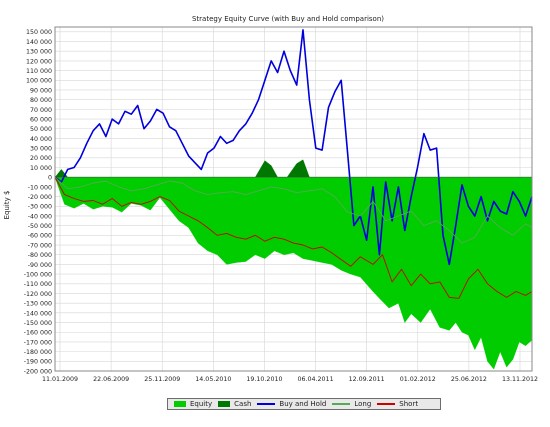 This screenshot has width=550, height=427. What do you see at coordinates (180, 404) in the screenshot?
I see `legend-swatch-equity` at bounding box center [180, 404].